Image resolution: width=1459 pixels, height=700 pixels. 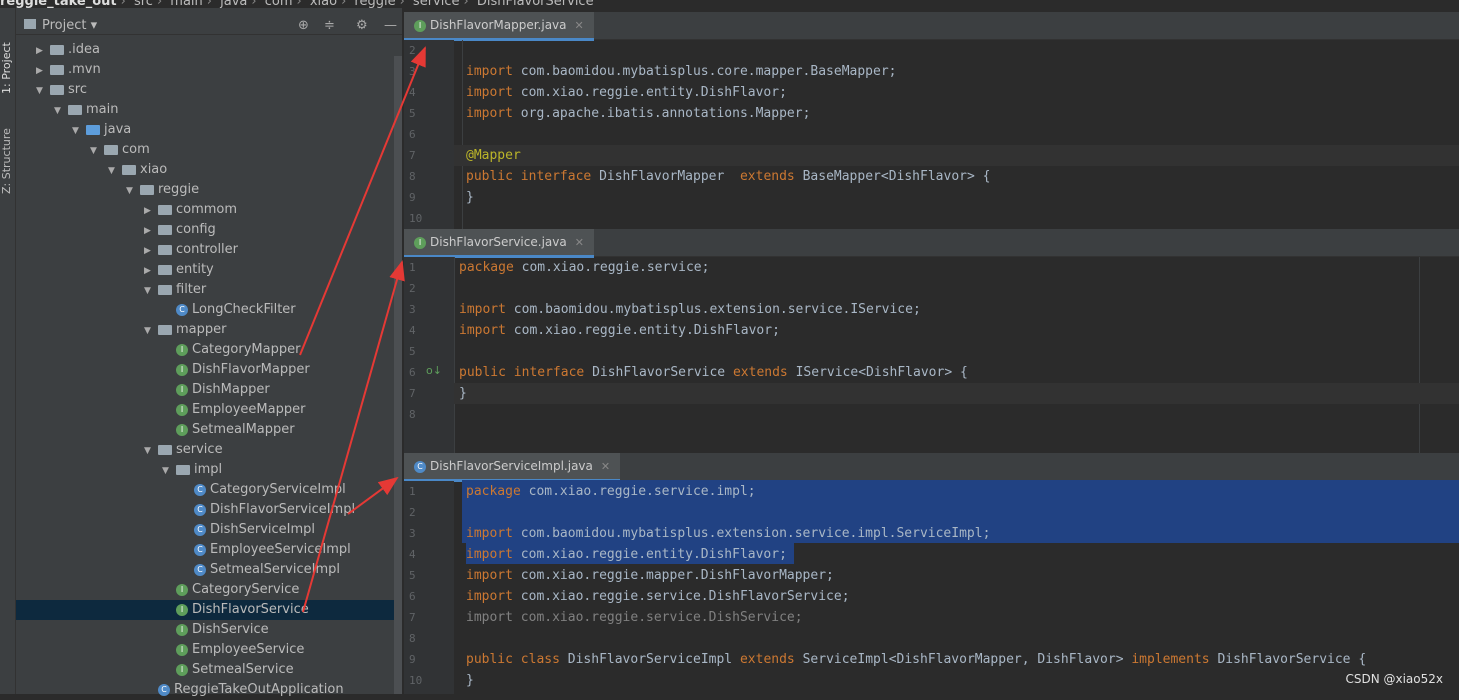 What do you see at coordinates (353, 436) in the screenshot?
I see `arrow-service` at bounding box center [353, 436].